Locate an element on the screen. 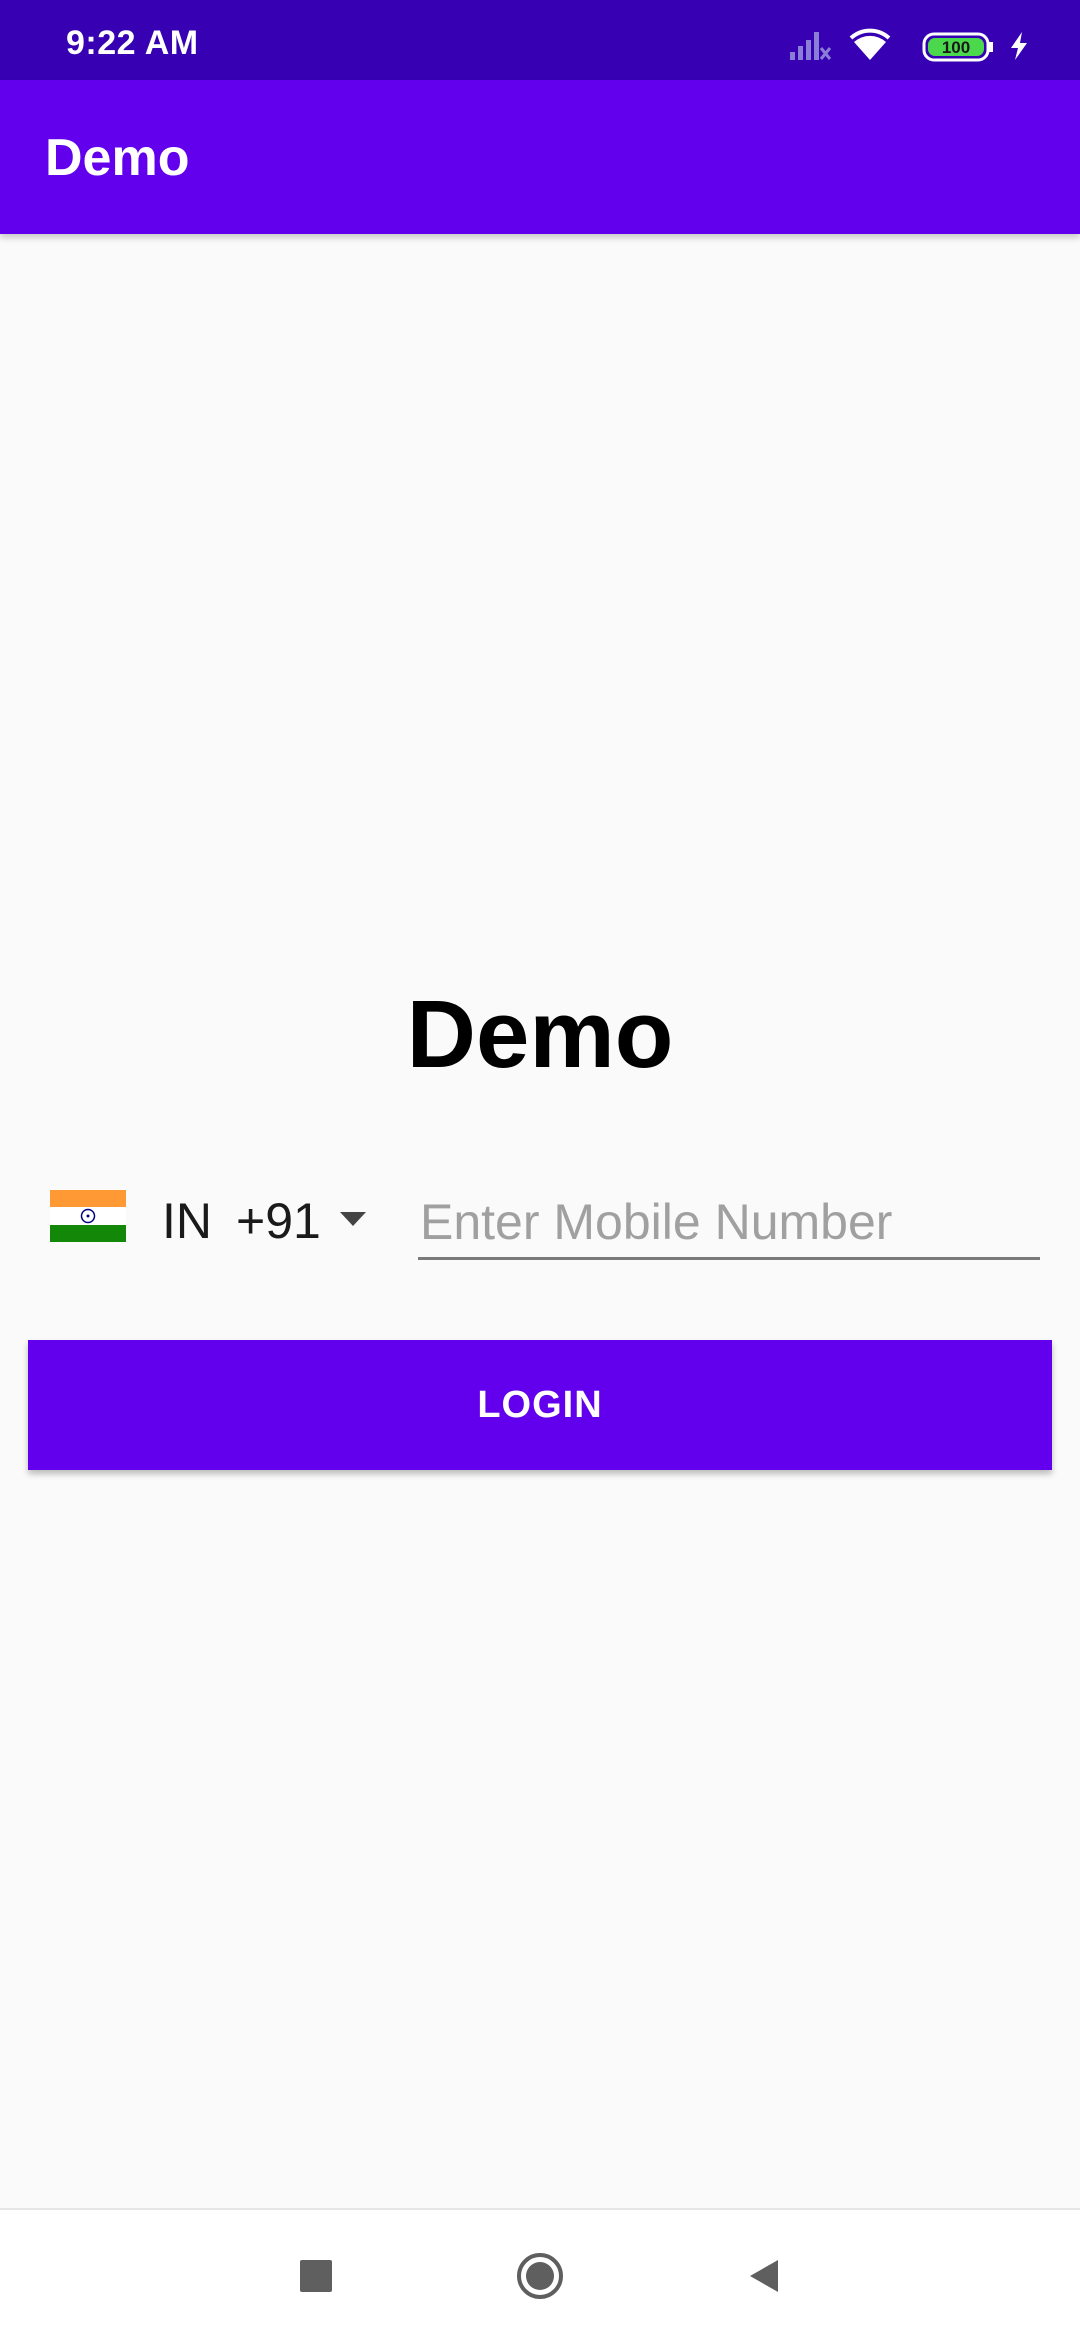 The image size is (1080, 2340). recents-icon is located at coordinates (316, 2276).